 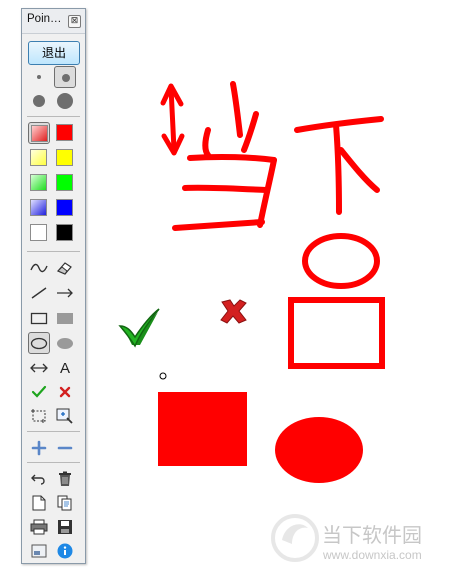 What do you see at coordinates (39, 293) in the screenshot?
I see `line-tool-icon` at bounding box center [39, 293].